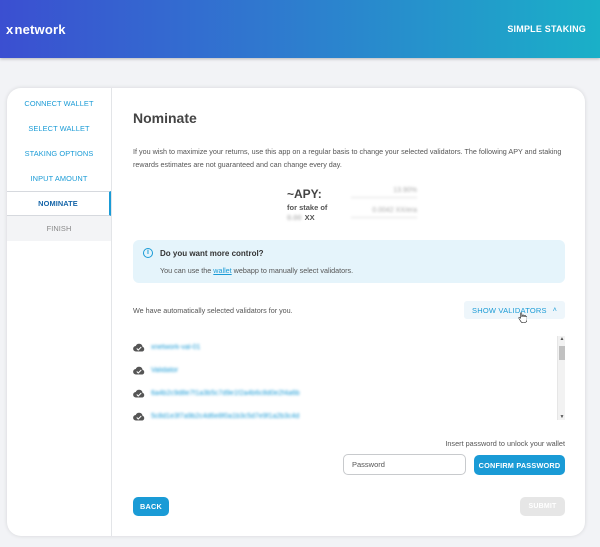 The width and height of the screenshot is (600, 547). I want to click on logo: x network, so click(36, 29).